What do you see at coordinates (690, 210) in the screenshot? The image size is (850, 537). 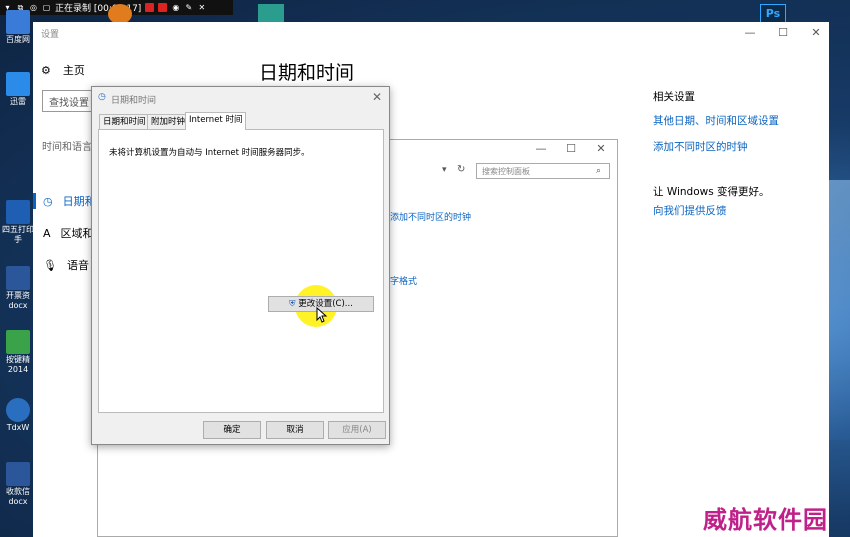 I see `link-feedback: 向我们提供反馈` at bounding box center [690, 210].